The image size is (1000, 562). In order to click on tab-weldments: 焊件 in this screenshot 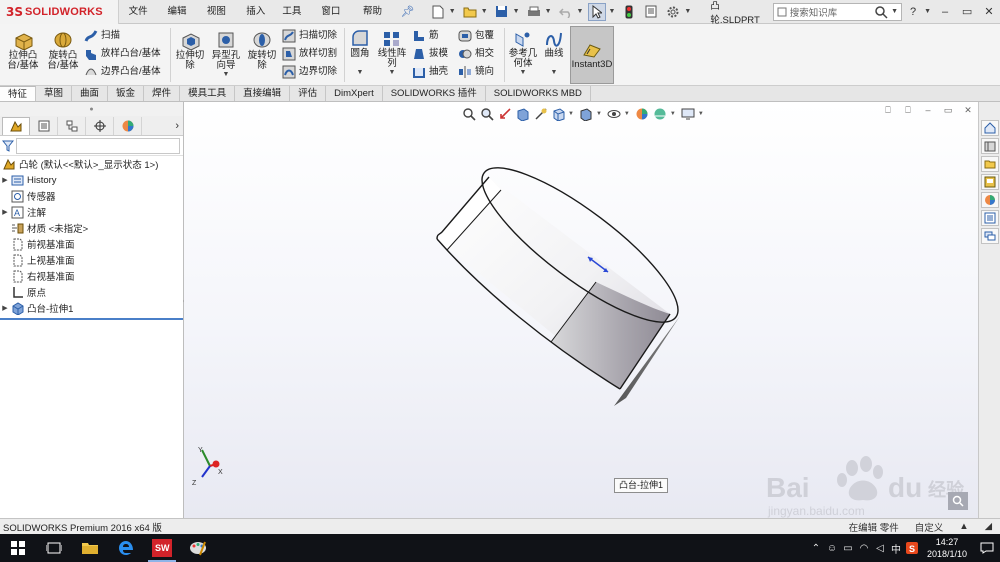, I will do `click(162, 93)`.